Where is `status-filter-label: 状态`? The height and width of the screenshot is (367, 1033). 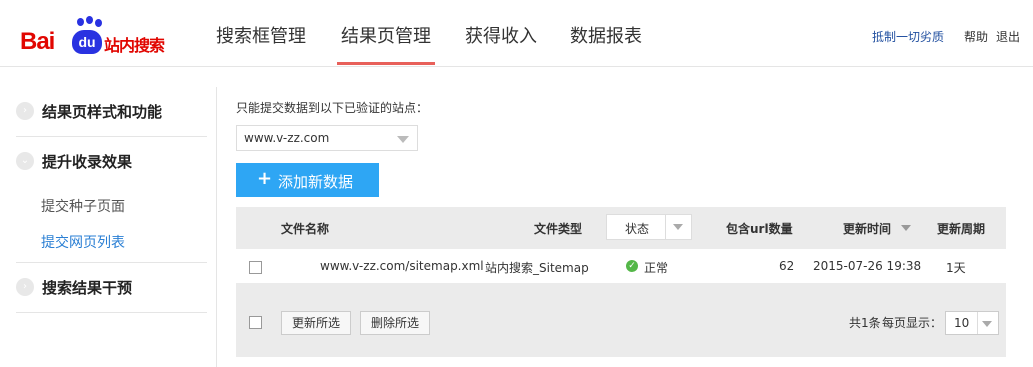
status-filter-label: 状态 is located at coordinates (637, 229).